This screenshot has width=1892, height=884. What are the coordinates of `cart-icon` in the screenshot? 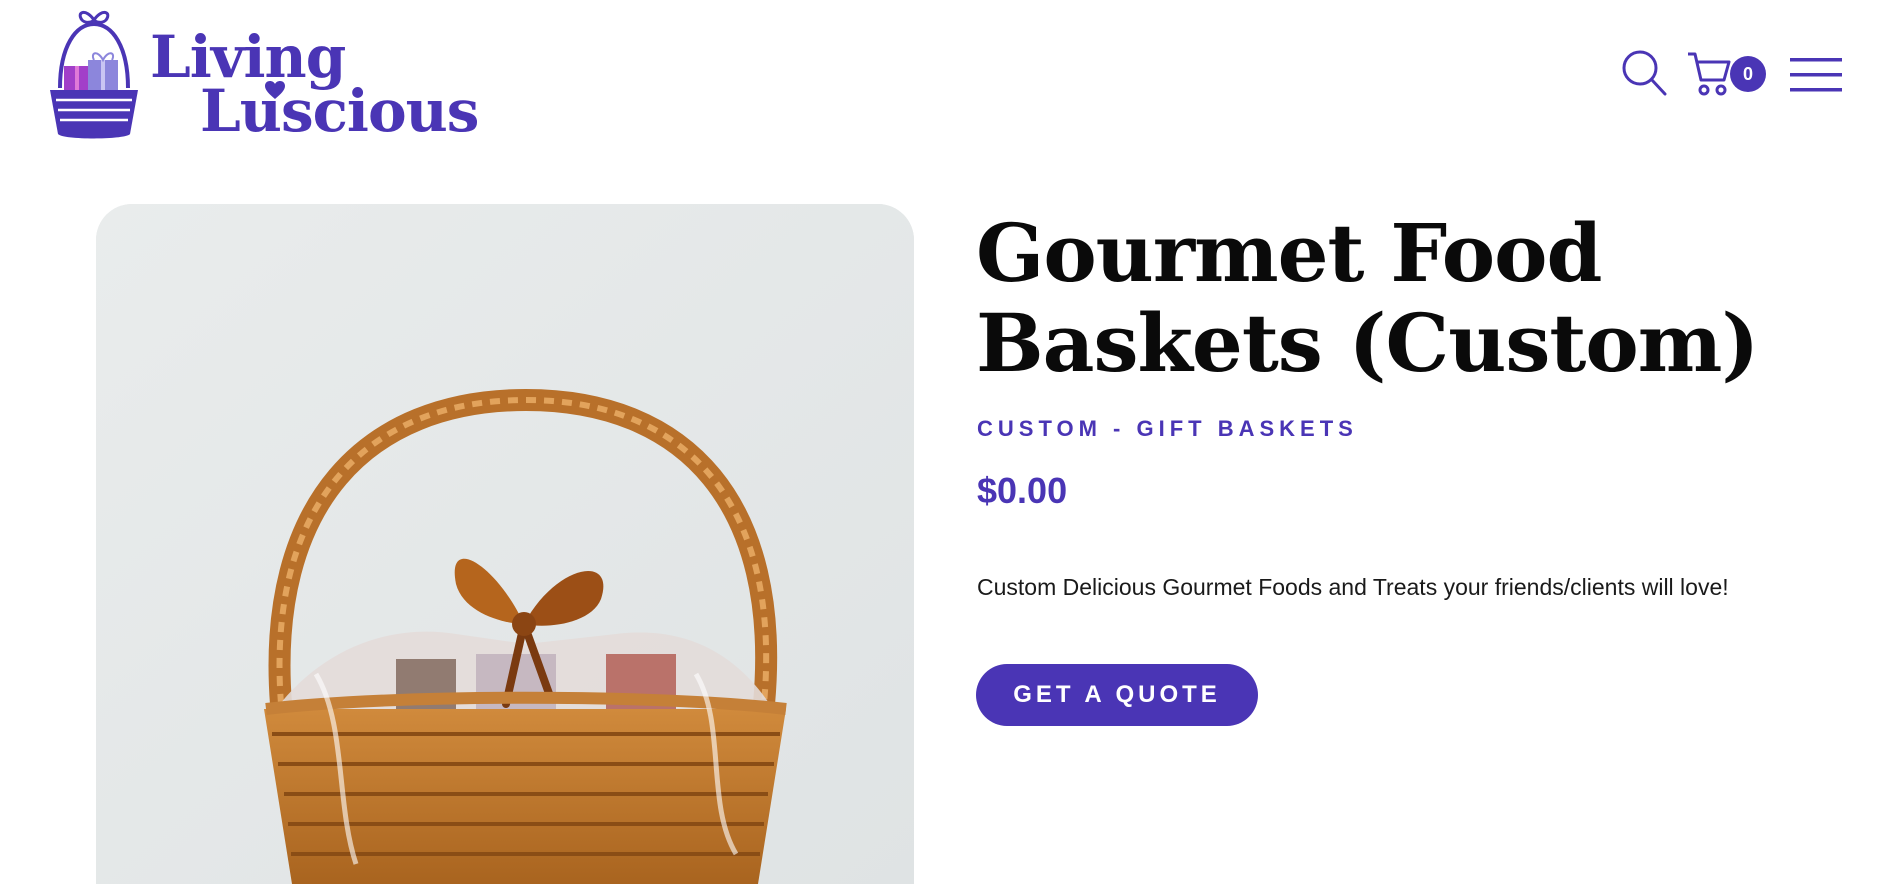 It's located at (1709, 74).